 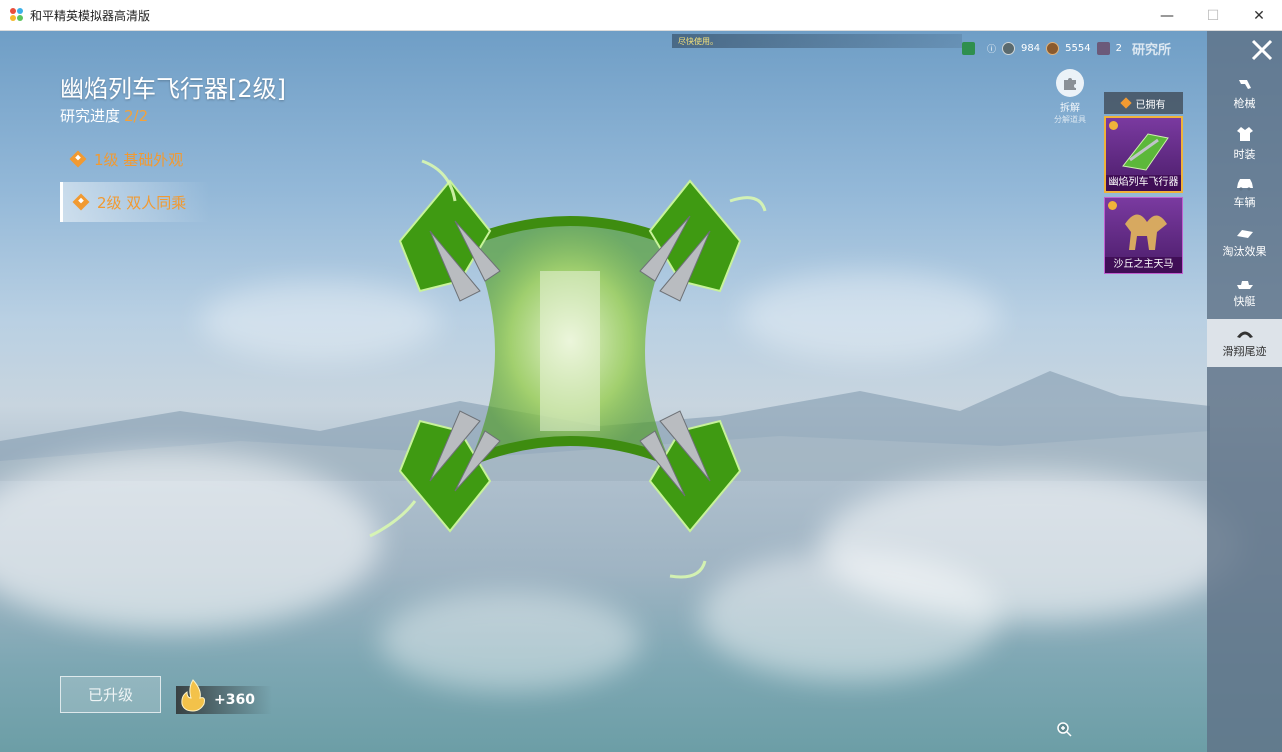 What do you see at coordinates (136, 116) in the screenshot?
I see `progress-value: 2/2` at bounding box center [136, 116].